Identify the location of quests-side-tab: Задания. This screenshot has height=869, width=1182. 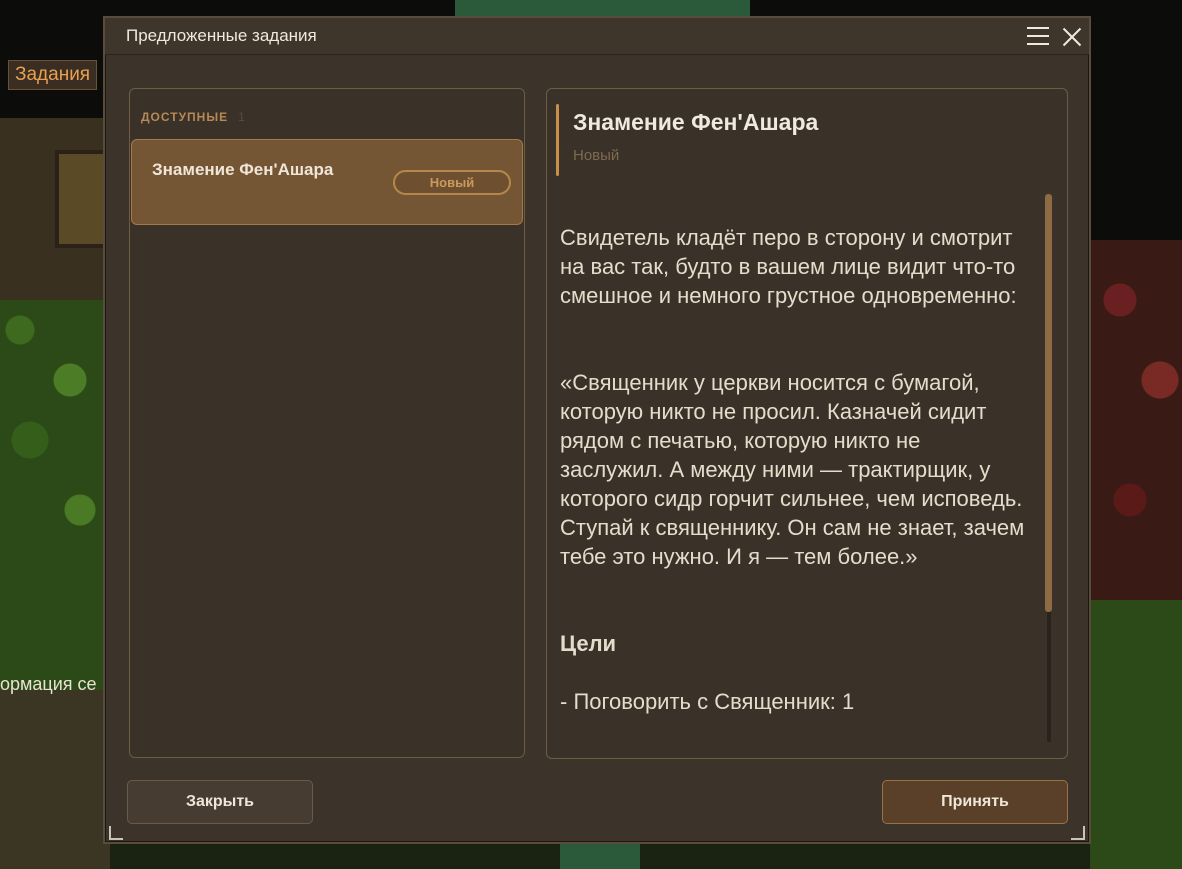
(53, 75).